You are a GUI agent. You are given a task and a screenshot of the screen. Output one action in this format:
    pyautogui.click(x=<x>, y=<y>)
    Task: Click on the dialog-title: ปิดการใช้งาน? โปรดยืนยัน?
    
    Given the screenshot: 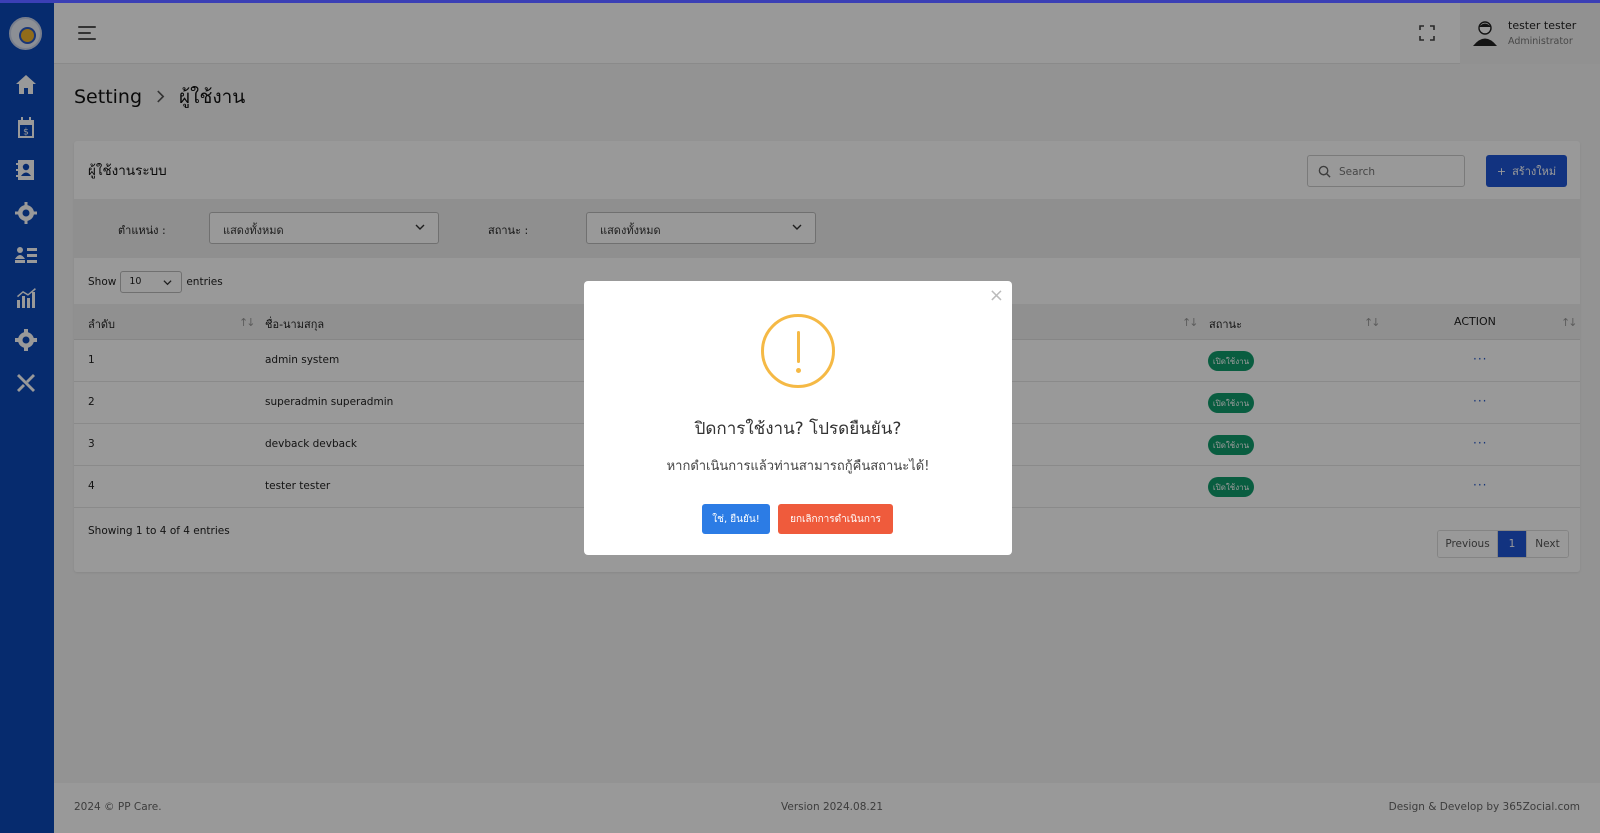 What is the action you would take?
    pyautogui.click(x=798, y=429)
    